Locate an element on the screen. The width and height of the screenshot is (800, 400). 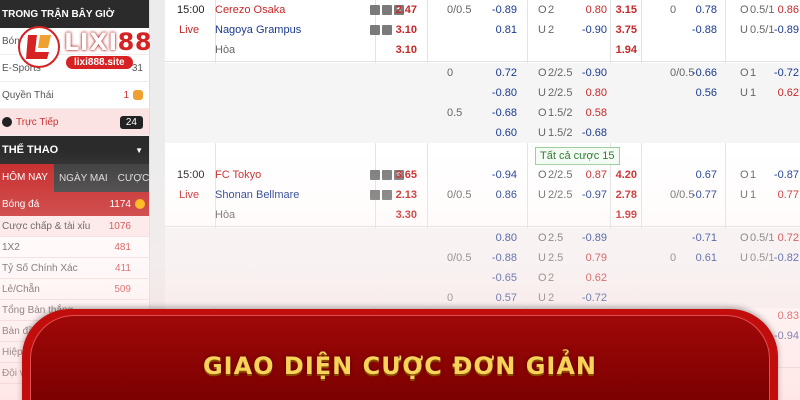
sidebar-sub-odd-even: Lẻ/Chẵn 509 is located at coordinates (74, 289).